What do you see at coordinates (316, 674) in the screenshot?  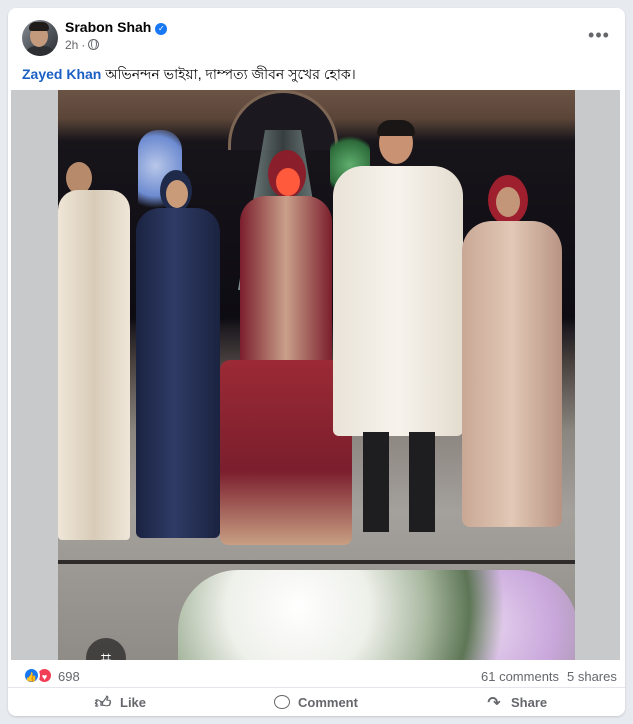 I see `reaction-stats-bar: 👍 ♥ 698 61 comments 5 shares` at bounding box center [316, 674].